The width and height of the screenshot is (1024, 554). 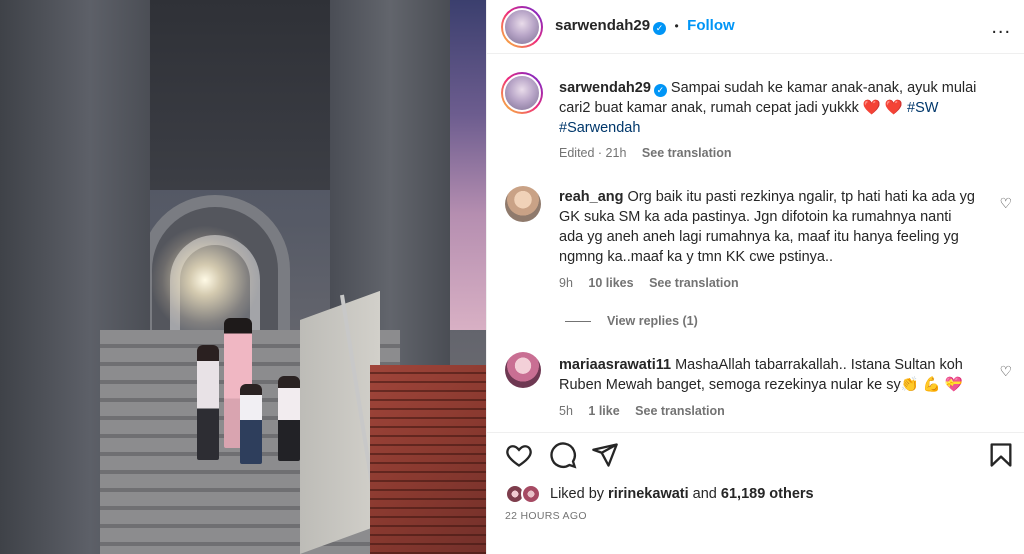 I want to click on photo-bricks, so click(x=428, y=459).